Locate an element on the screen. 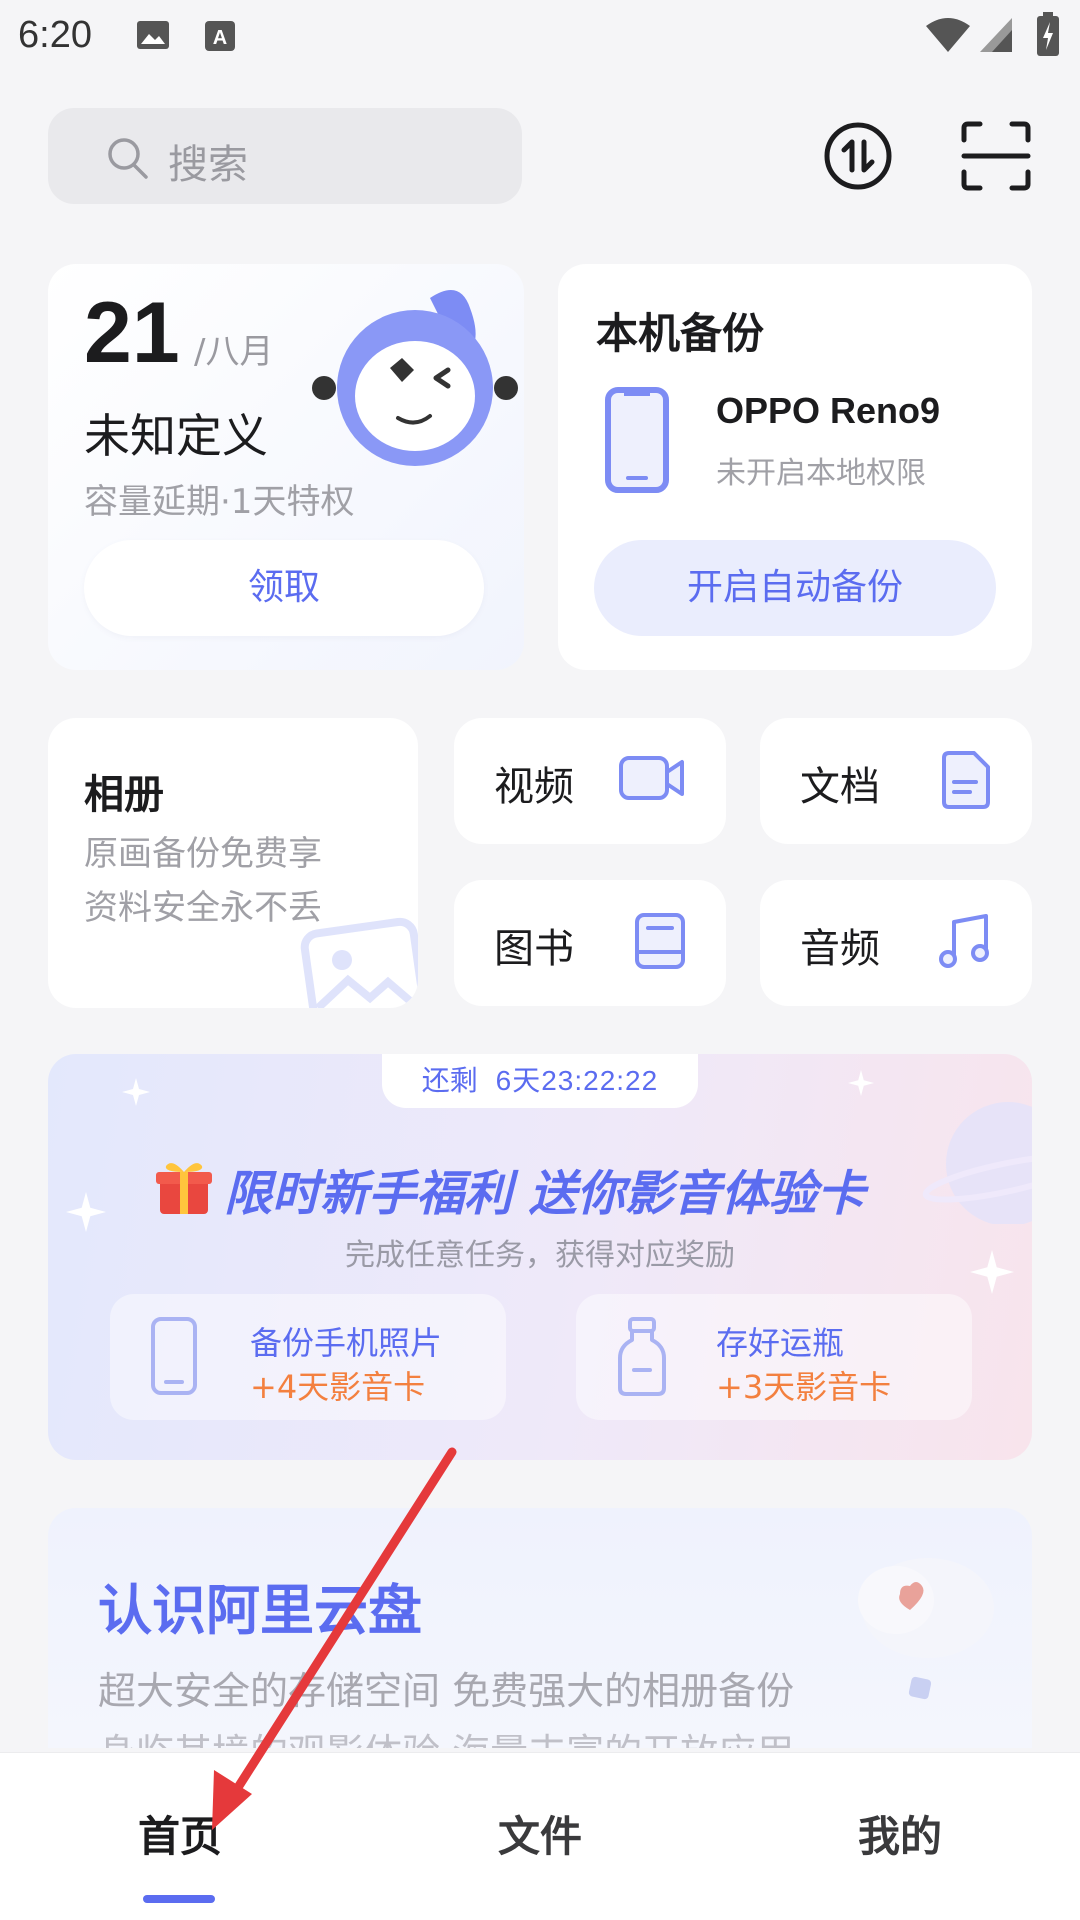 This screenshot has height=1920, width=1080. task-reward: +4天影音卡 is located at coordinates (338, 1387).